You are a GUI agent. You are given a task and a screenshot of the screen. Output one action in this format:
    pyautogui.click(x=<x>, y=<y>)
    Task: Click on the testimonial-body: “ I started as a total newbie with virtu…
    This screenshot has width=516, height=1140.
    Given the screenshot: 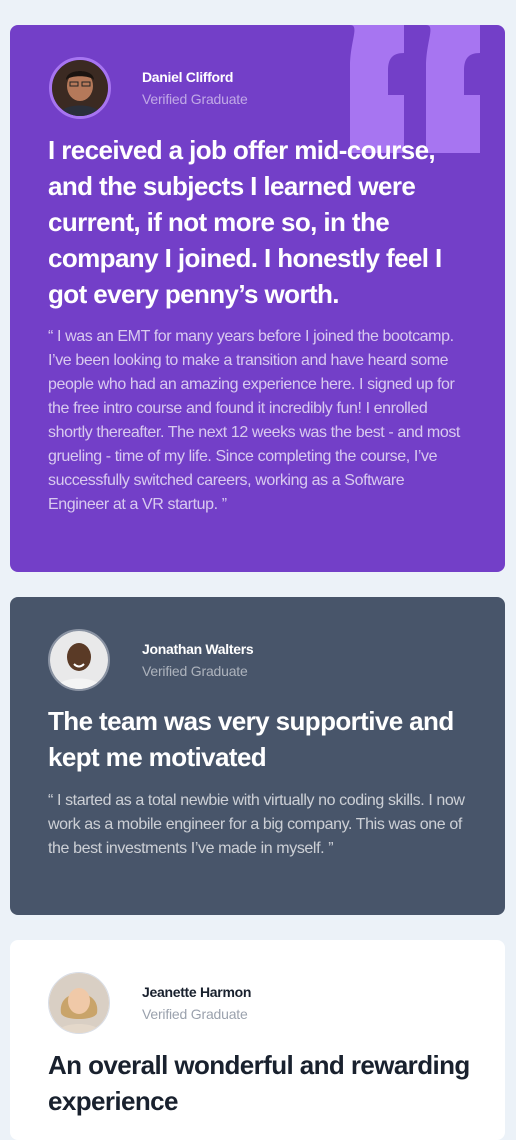 What is the action you would take?
    pyautogui.click(x=256, y=824)
    